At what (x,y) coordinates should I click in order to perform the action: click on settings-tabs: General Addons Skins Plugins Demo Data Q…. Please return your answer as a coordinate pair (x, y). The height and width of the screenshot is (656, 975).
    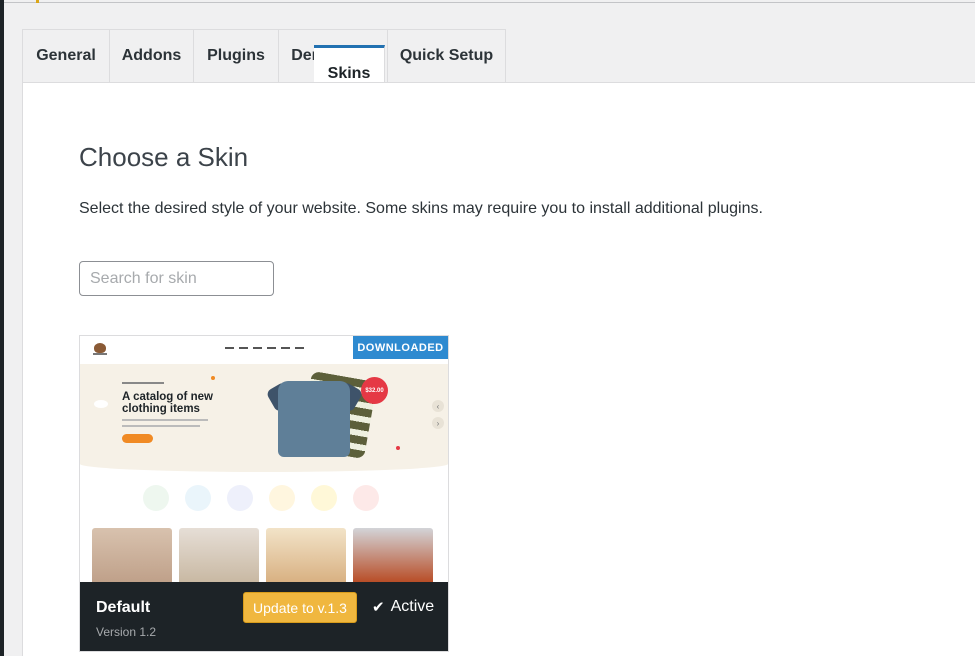
    Looking at the image, I should click on (264, 64).